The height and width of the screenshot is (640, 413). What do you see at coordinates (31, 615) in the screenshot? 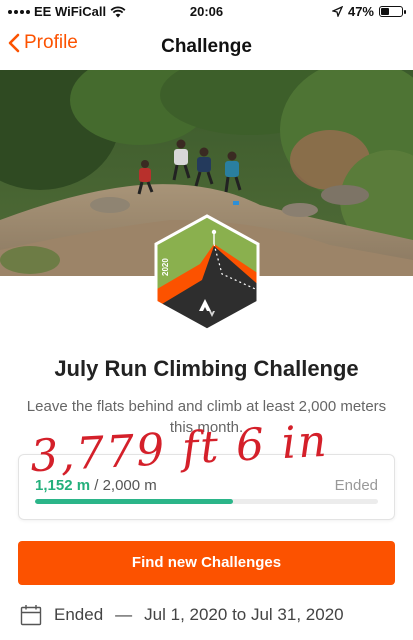
I see `calendar-icon` at bounding box center [31, 615].